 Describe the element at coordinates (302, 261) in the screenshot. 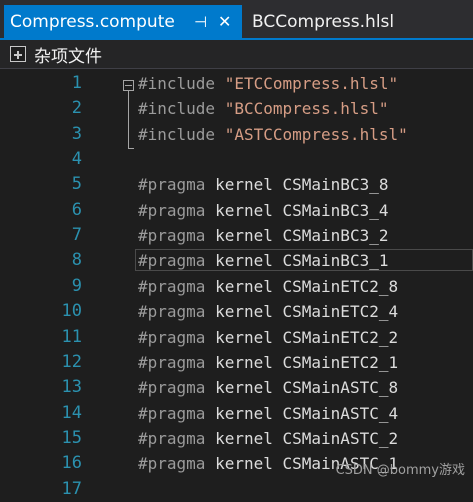

I see `kernel-declaration: kernel CSMainBC3_1` at that location.